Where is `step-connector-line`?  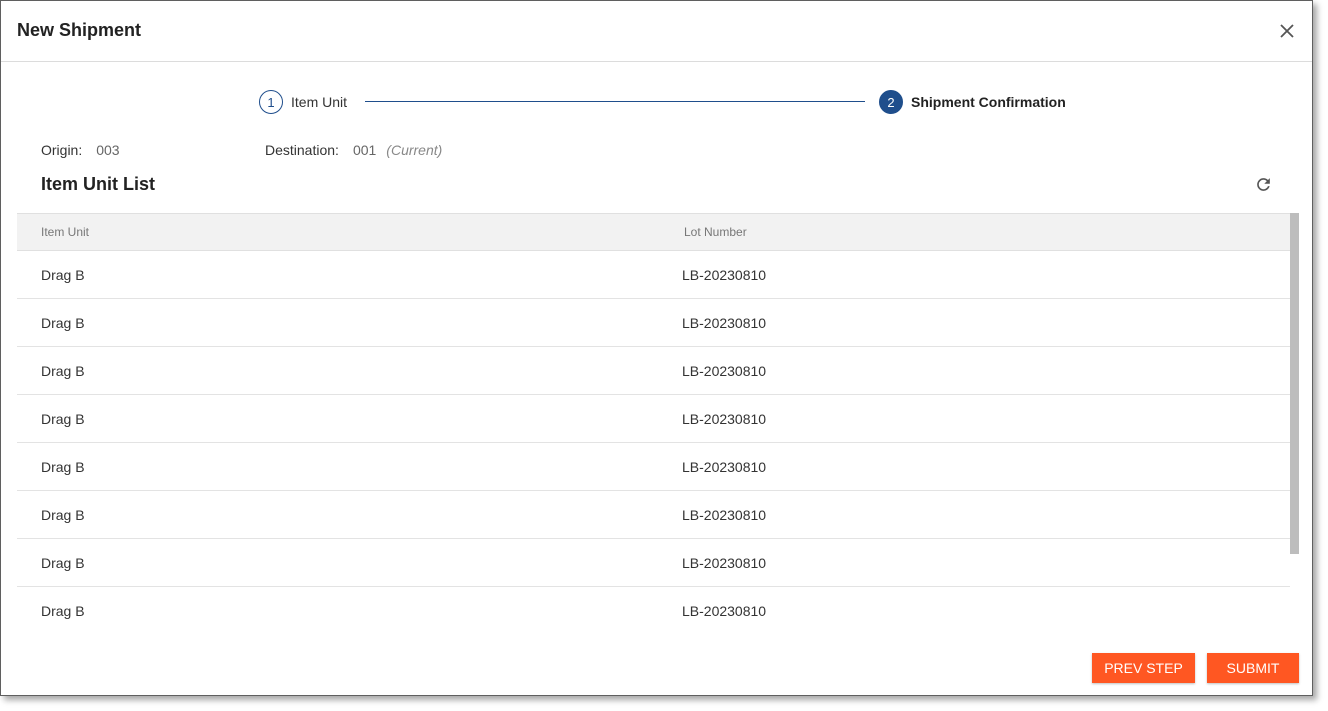
step-connector-line is located at coordinates (615, 101).